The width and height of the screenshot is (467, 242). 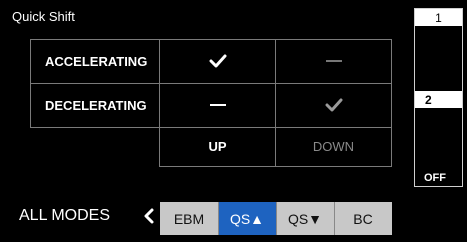 I want to click on level-2: 2, so click(x=438, y=99).